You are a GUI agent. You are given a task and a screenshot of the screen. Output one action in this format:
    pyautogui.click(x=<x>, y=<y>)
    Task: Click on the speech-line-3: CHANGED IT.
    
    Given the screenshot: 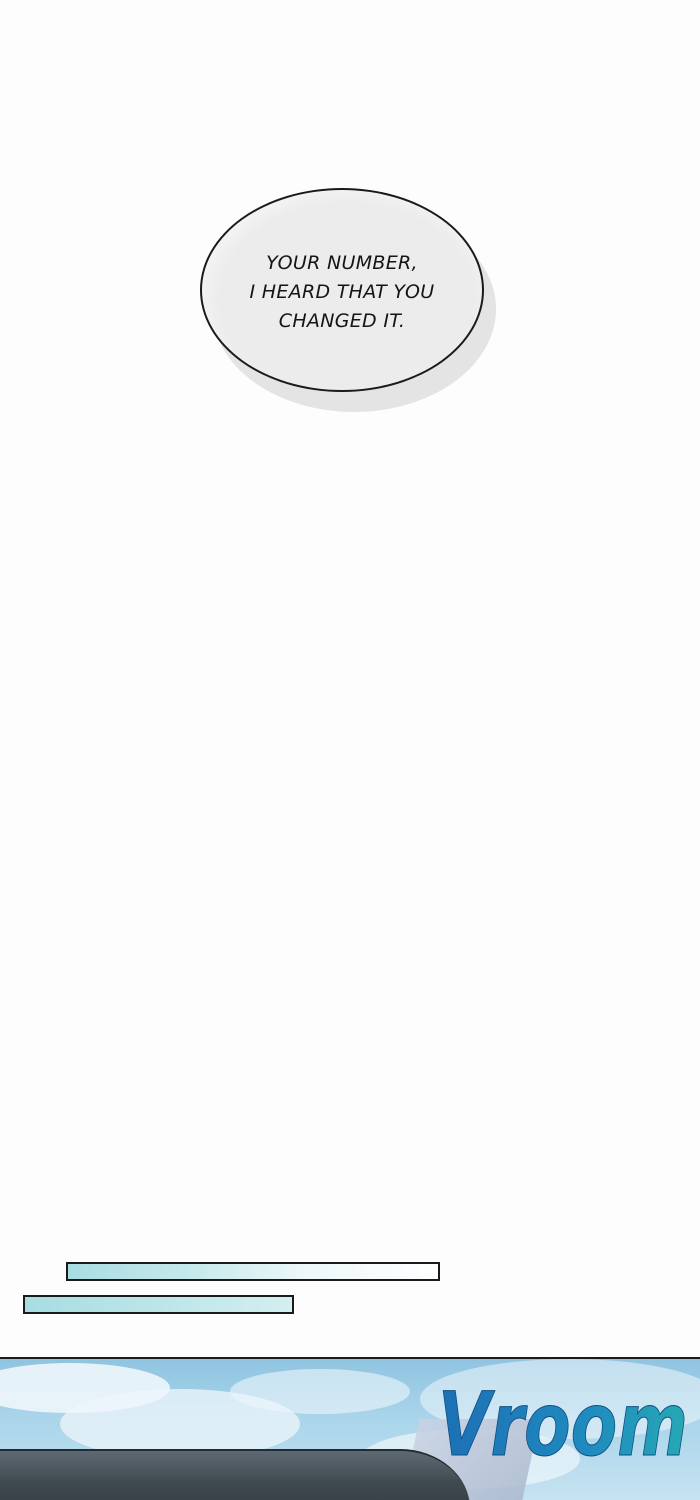 What is the action you would take?
    pyautogui.click(x=342, y=320)
    